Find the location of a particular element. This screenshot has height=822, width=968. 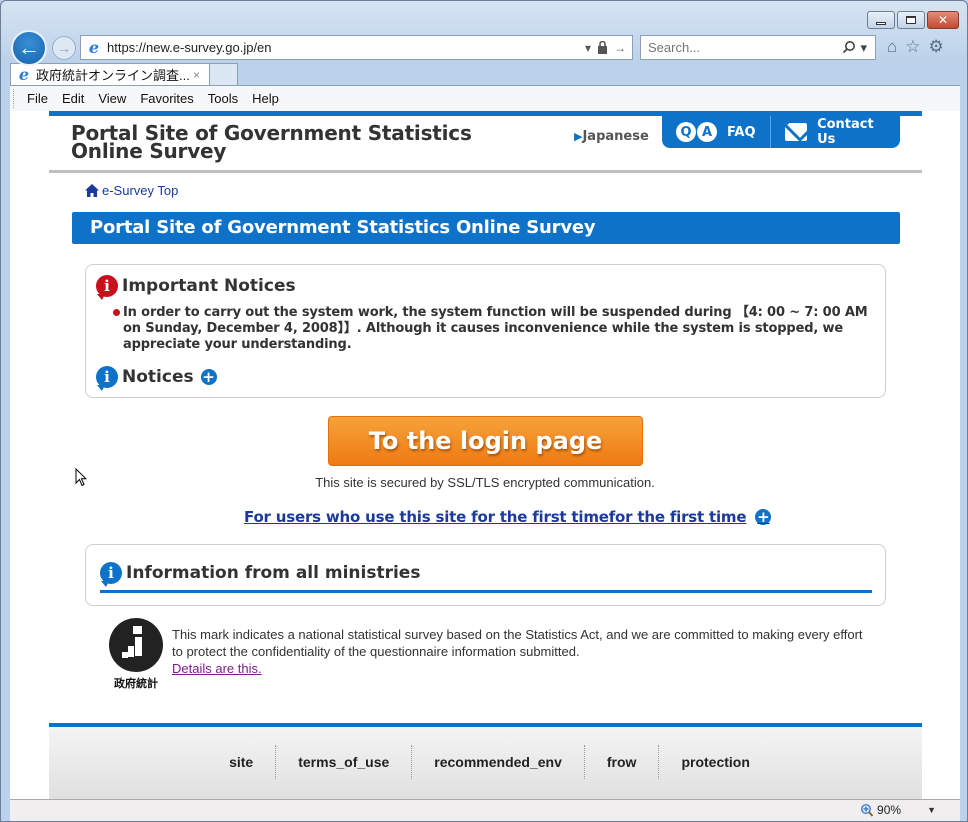

forward-button: → is located at coordinates (64, 48).